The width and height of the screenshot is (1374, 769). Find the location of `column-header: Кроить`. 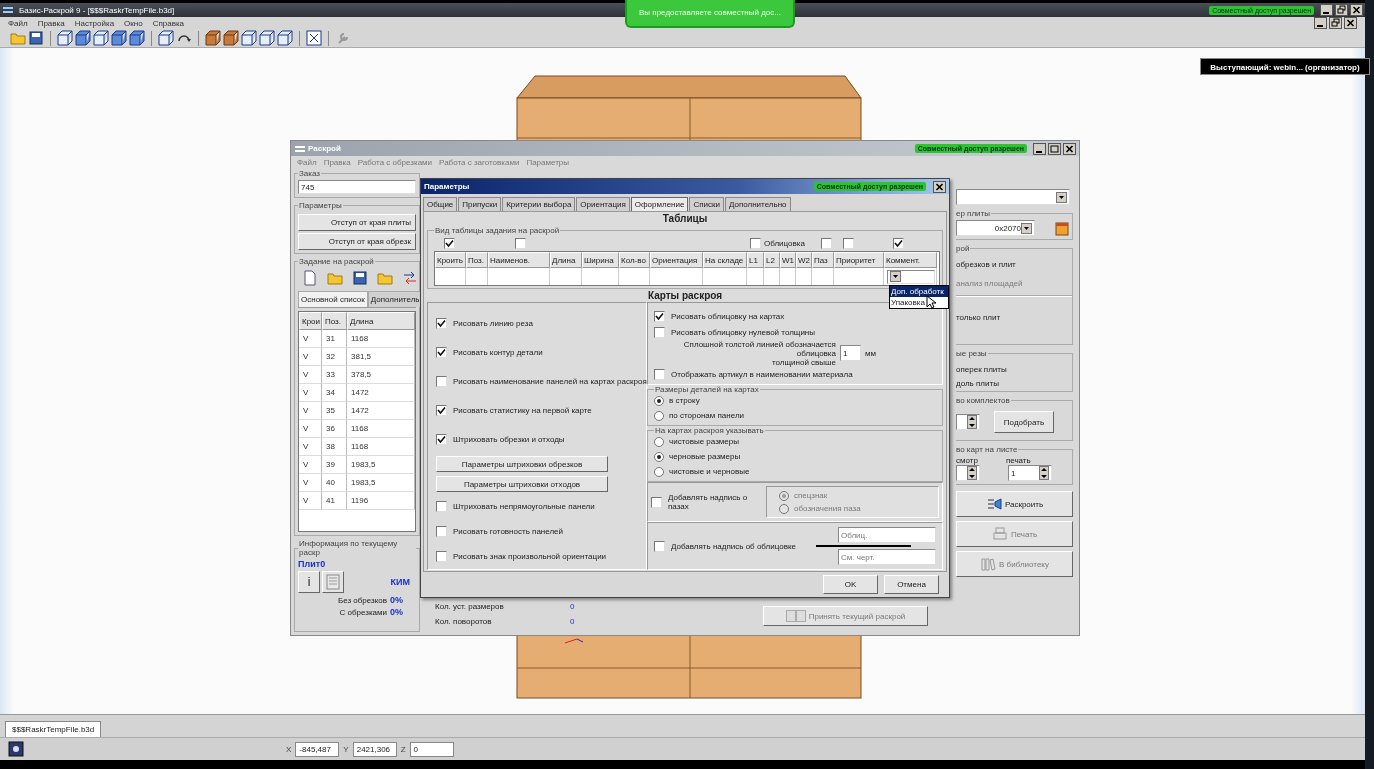

column-header: Кроить is located at coordinates (450, 260).